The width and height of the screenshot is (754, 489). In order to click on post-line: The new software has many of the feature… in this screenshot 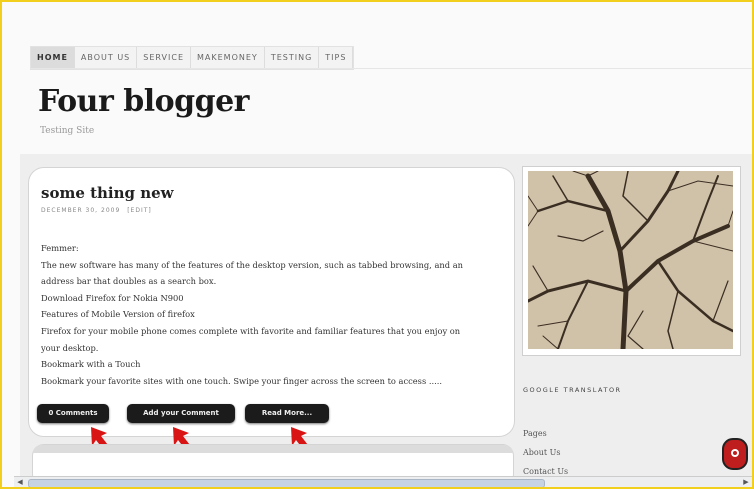, I will do `click(252, 264)`.